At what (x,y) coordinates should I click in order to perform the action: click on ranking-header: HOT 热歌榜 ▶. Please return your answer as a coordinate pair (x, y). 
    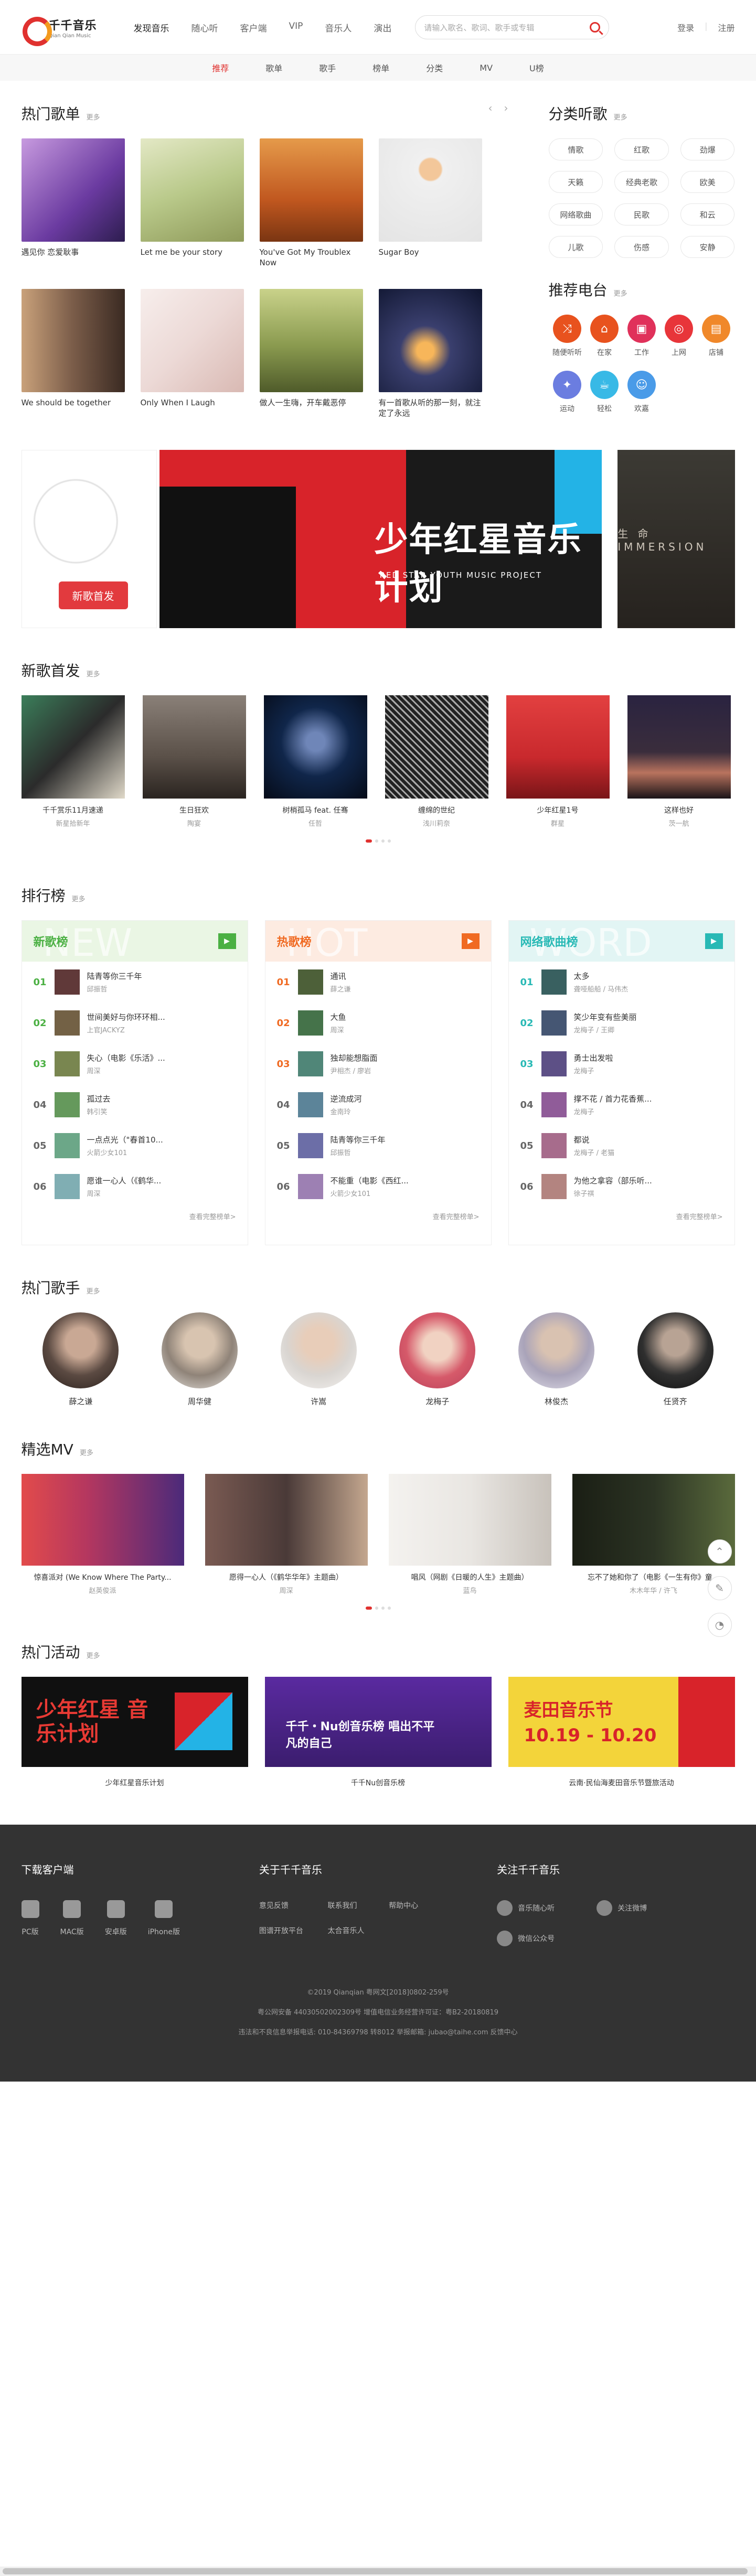
    Looking at the image, I should click on (378, 941).